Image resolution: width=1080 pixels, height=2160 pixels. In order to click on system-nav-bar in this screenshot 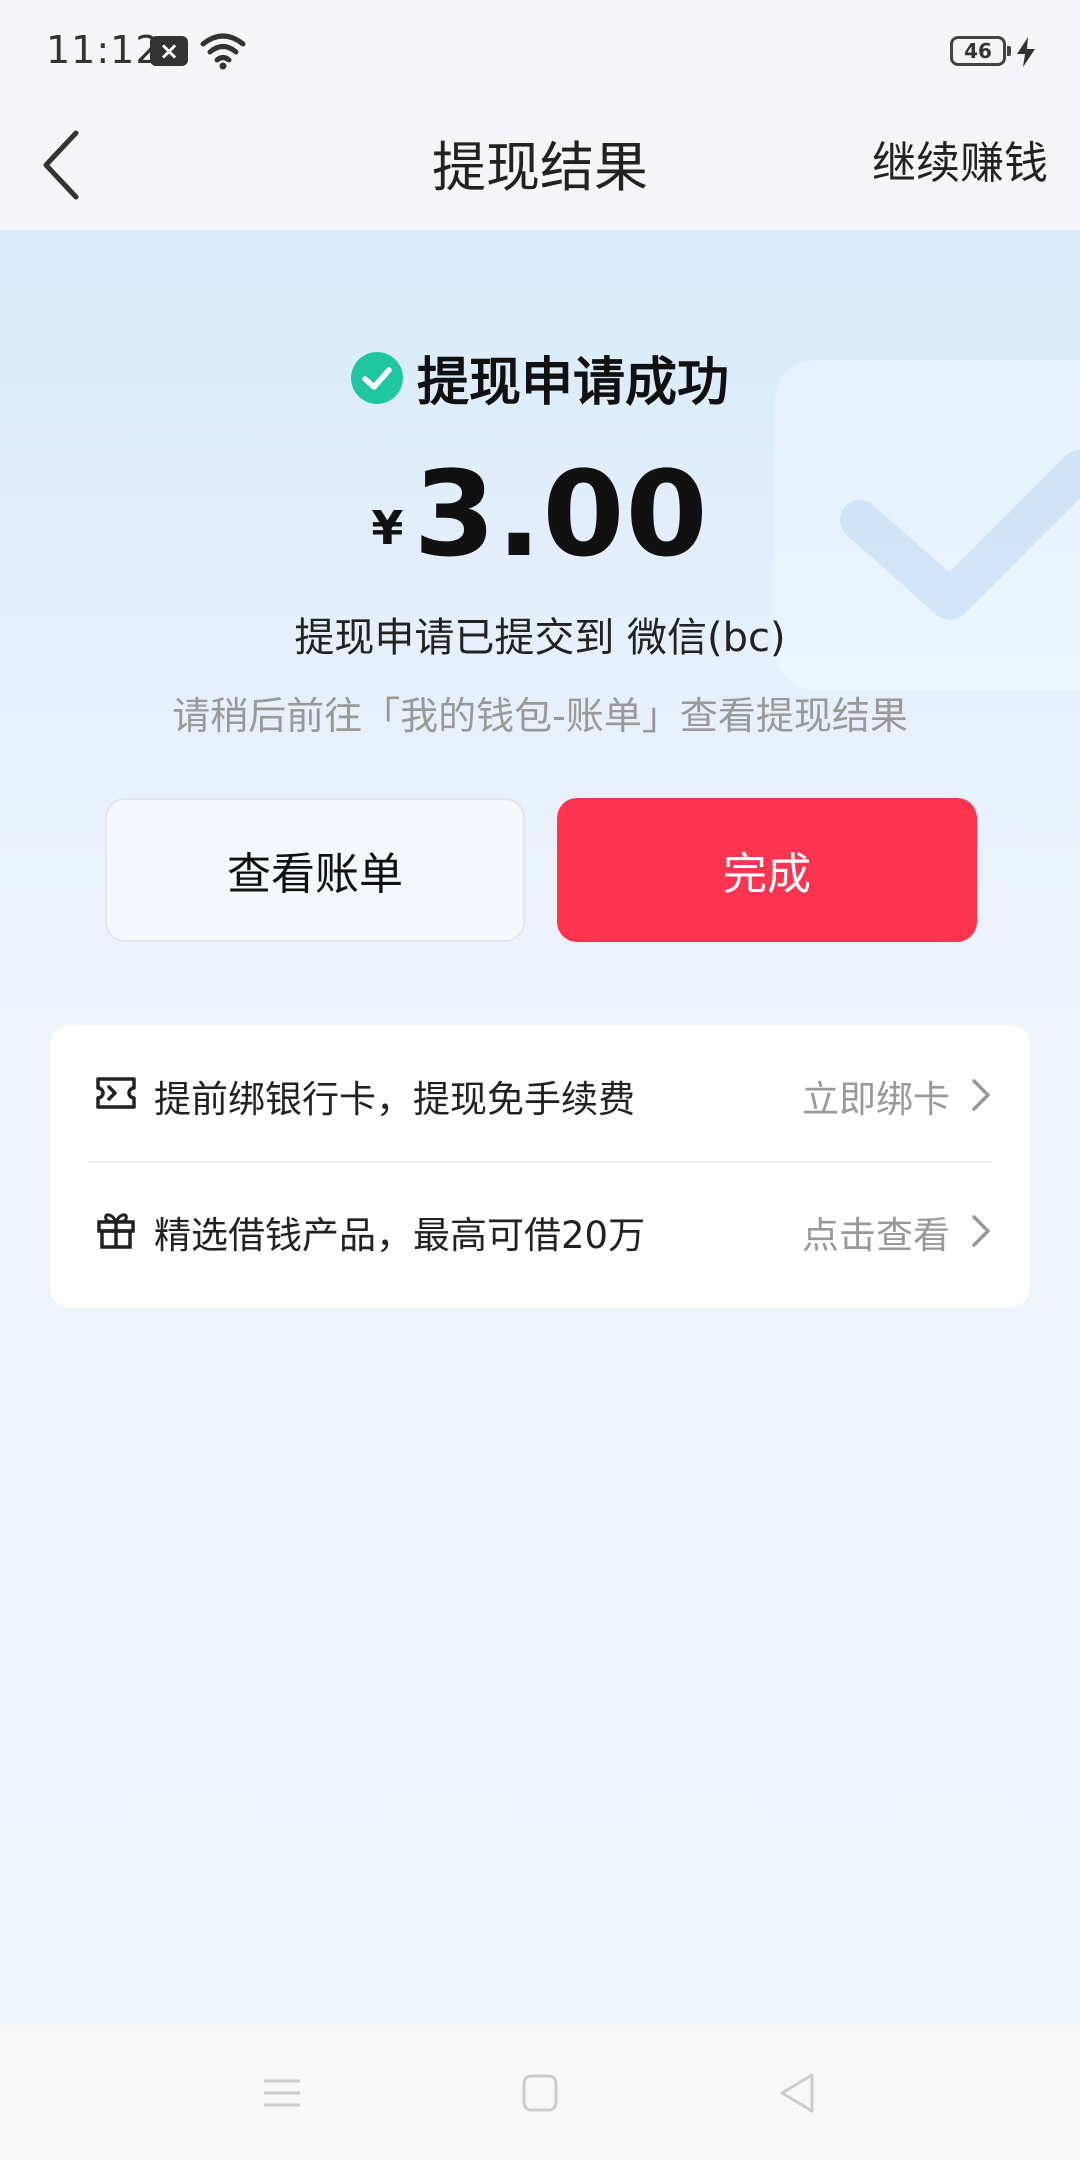, I will do `click(540, 2092)`.